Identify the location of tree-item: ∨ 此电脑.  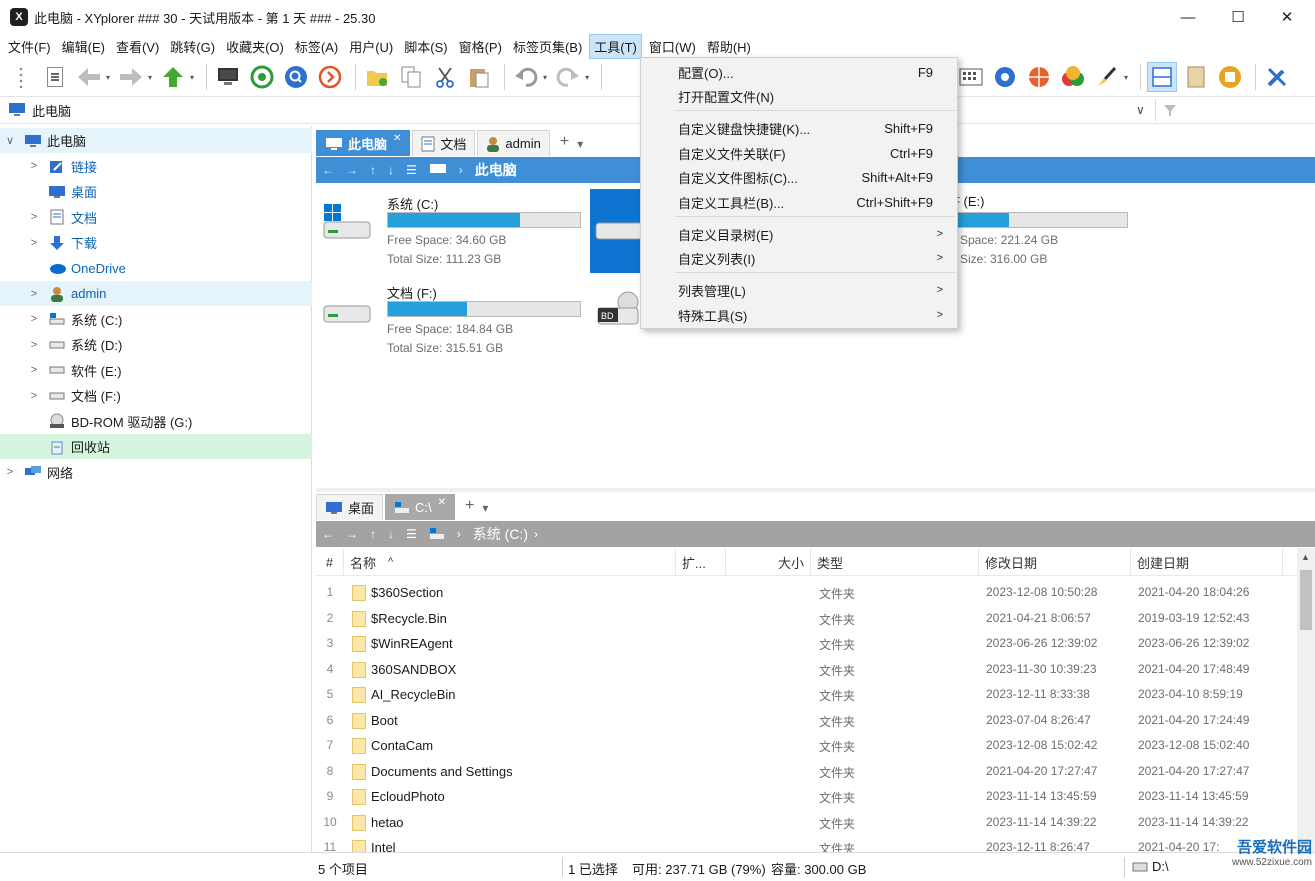
(156, 140).